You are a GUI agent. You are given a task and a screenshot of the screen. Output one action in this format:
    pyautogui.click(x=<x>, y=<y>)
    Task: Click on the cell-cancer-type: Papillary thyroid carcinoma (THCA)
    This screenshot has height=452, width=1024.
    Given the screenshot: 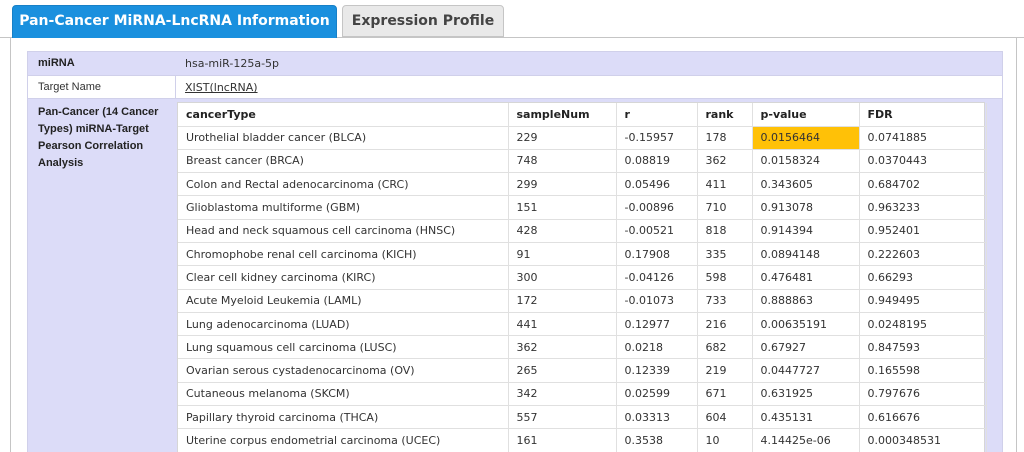 What is the action you would take?
    pyautogui.click(x=343, y=417)
    